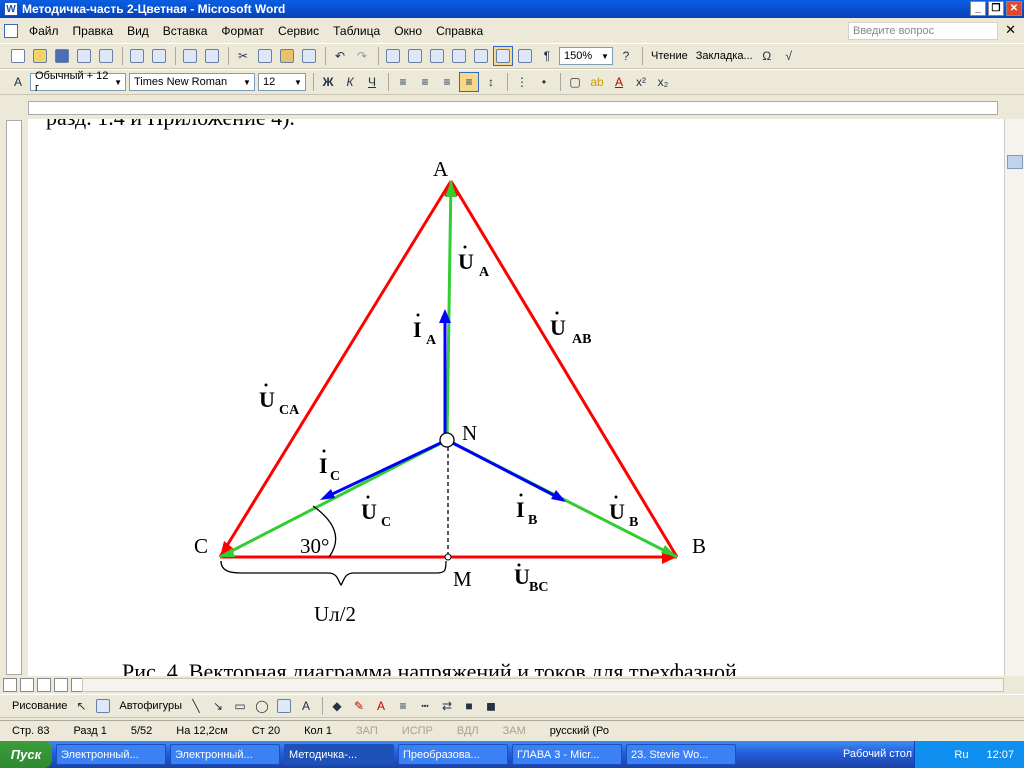  What do you see at coordinates (393, 56) in the screenshot?
I see `hyperlink-icon` at bounding box center [393, 56].